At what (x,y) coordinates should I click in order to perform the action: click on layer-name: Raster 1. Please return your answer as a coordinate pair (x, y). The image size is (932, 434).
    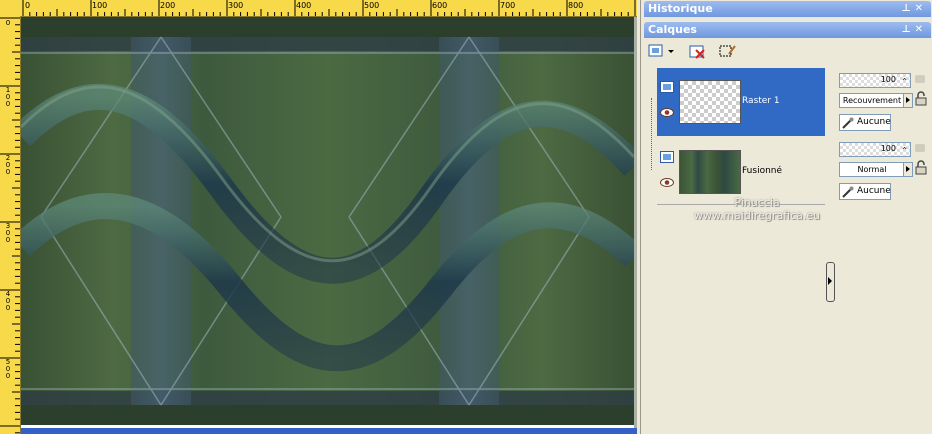
    Looking at the image, I should click on (761, 101).